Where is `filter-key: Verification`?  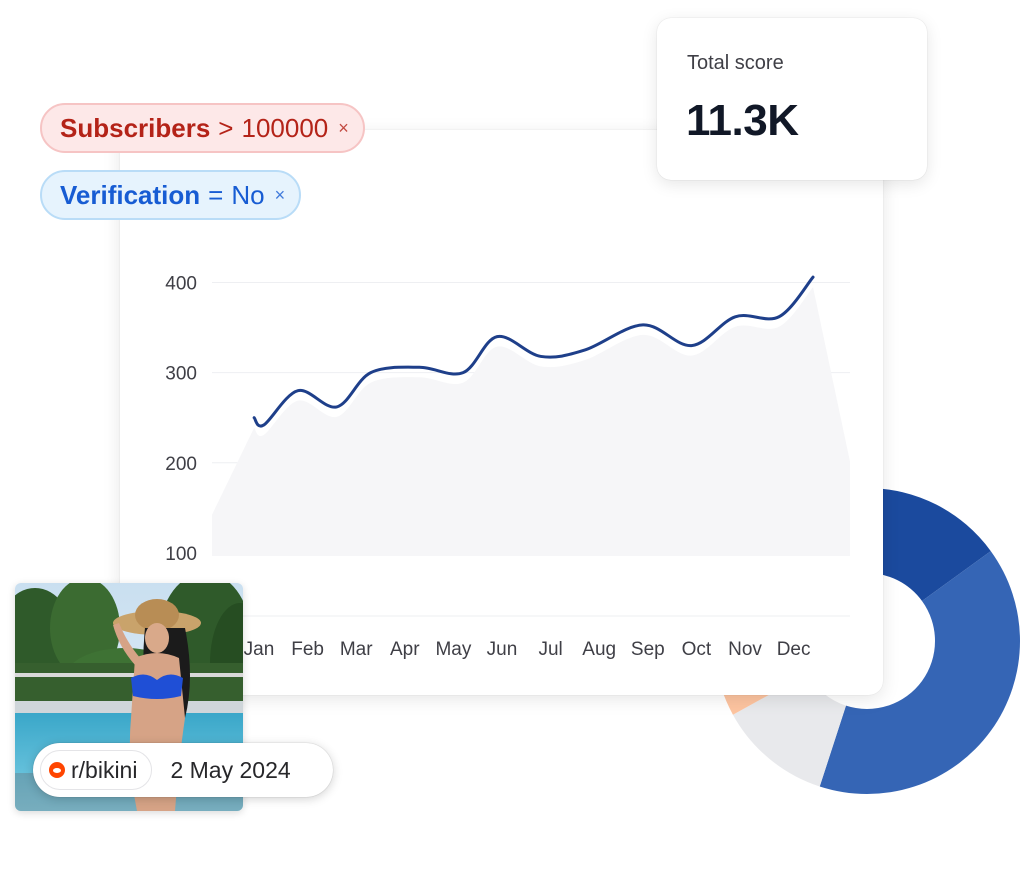
filter-key: Verification is located at coordinates (130, 194).